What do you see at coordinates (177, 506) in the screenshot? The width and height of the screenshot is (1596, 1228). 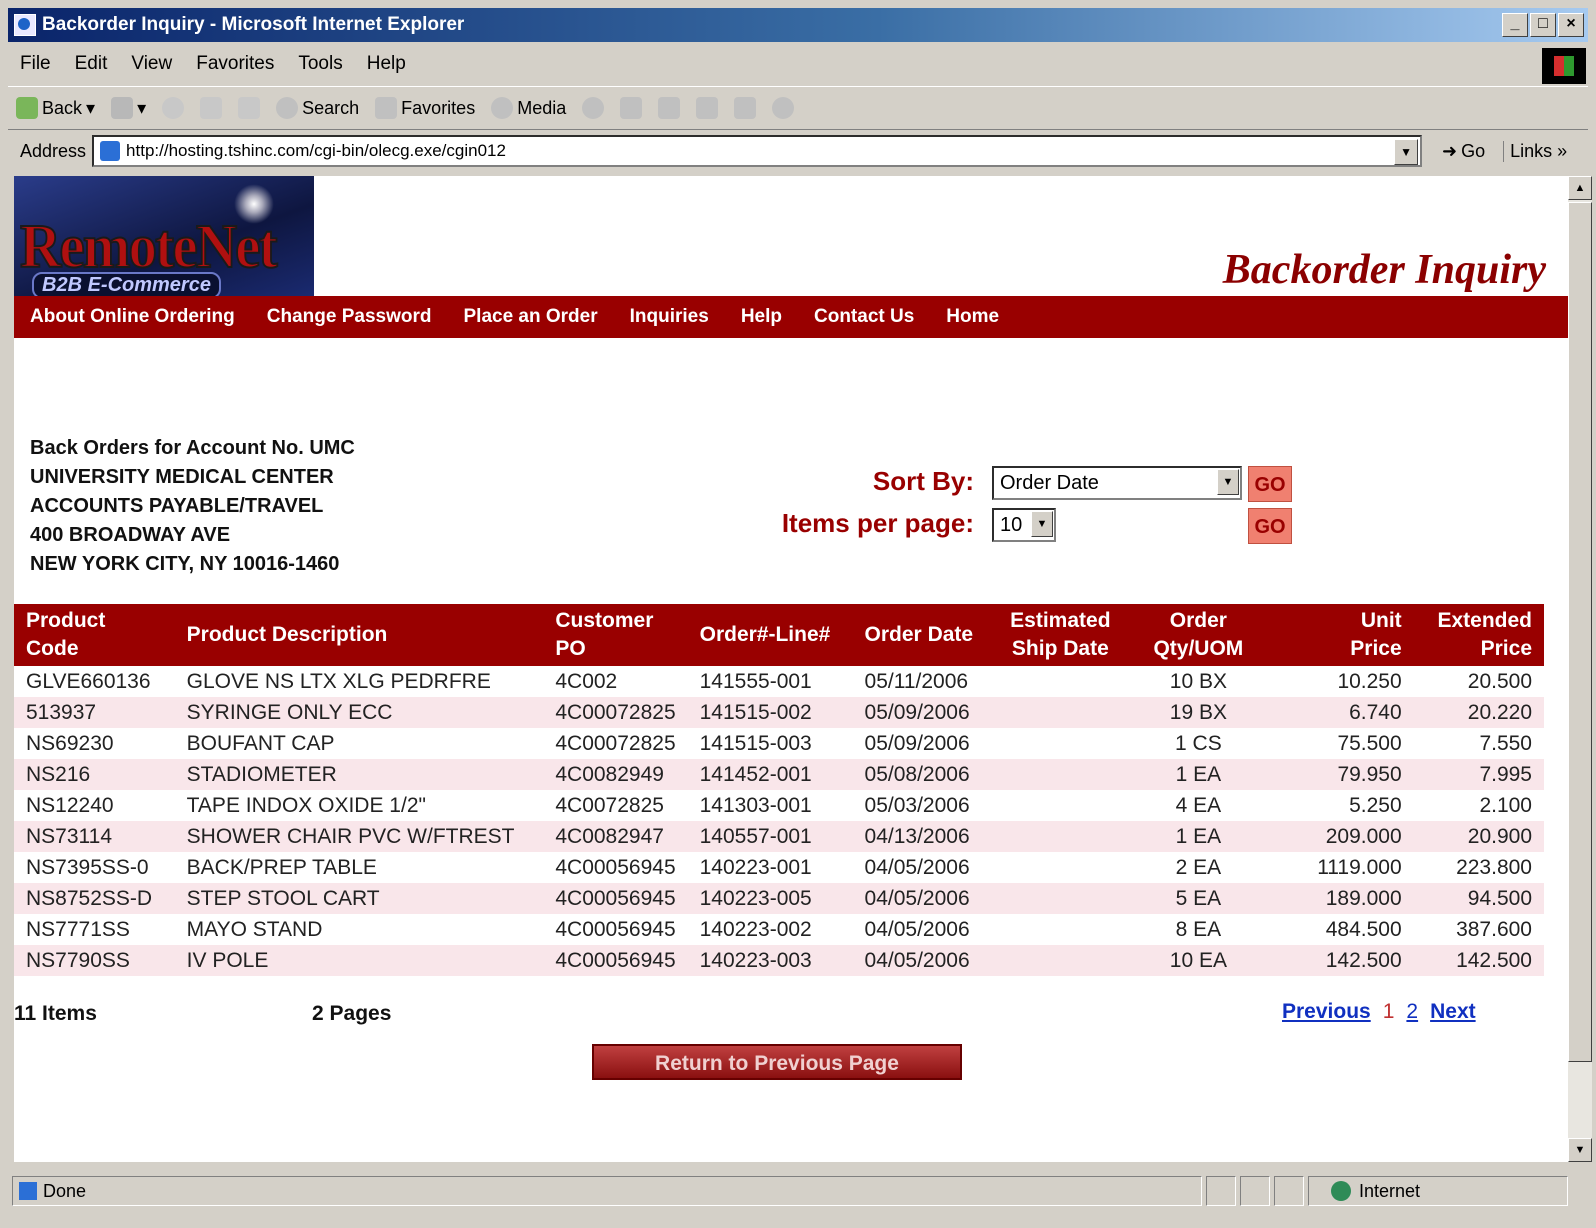 I see `account-dept: ACCOUNTS PAYABLE/TRAVEL` at bounding box center [177, 506].